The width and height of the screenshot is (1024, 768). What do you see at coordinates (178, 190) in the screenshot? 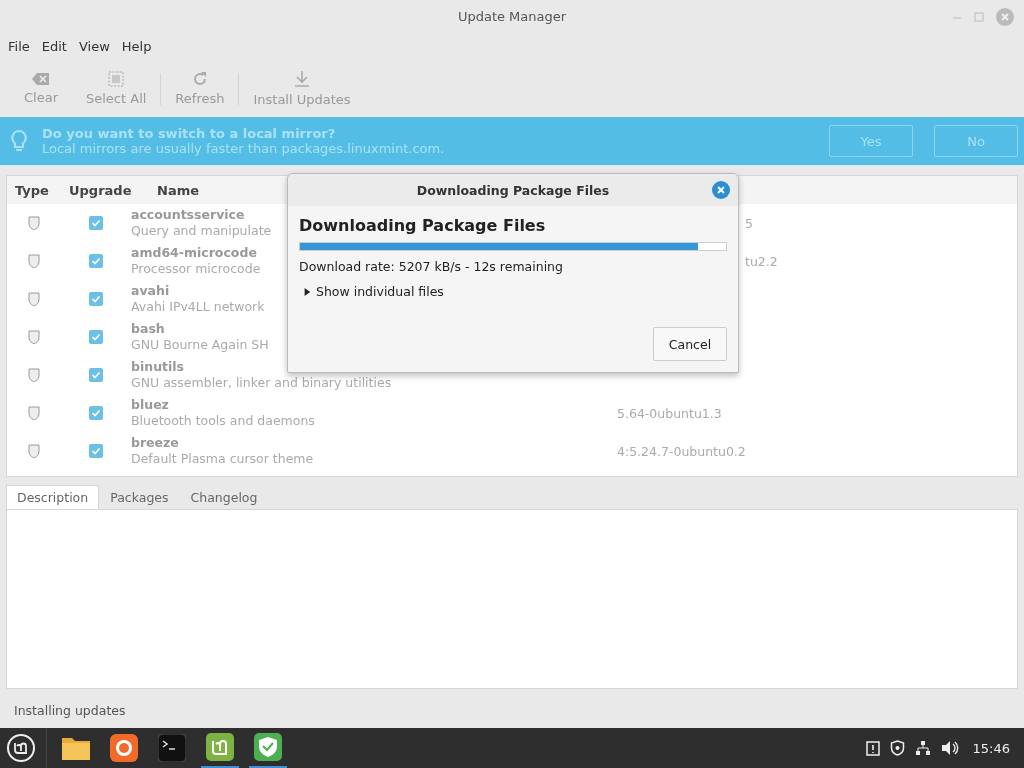
I see `column-header: Name` at bounding box center [178, 190].